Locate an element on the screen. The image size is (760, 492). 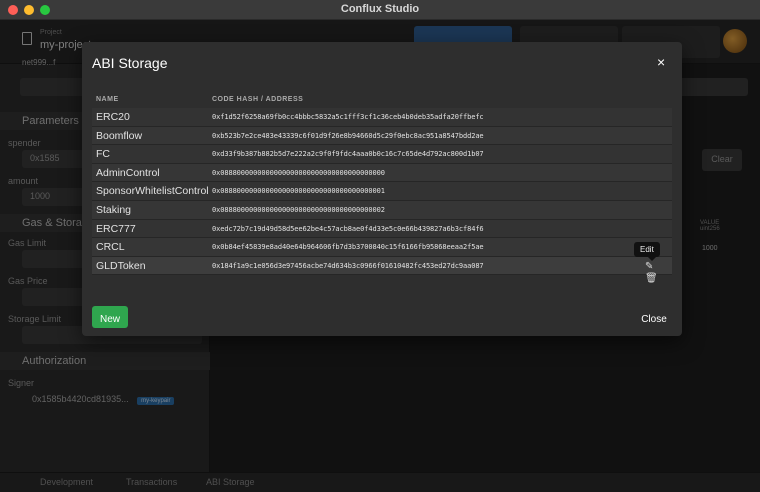
close-button: Close is located at coordinates (654, 317).